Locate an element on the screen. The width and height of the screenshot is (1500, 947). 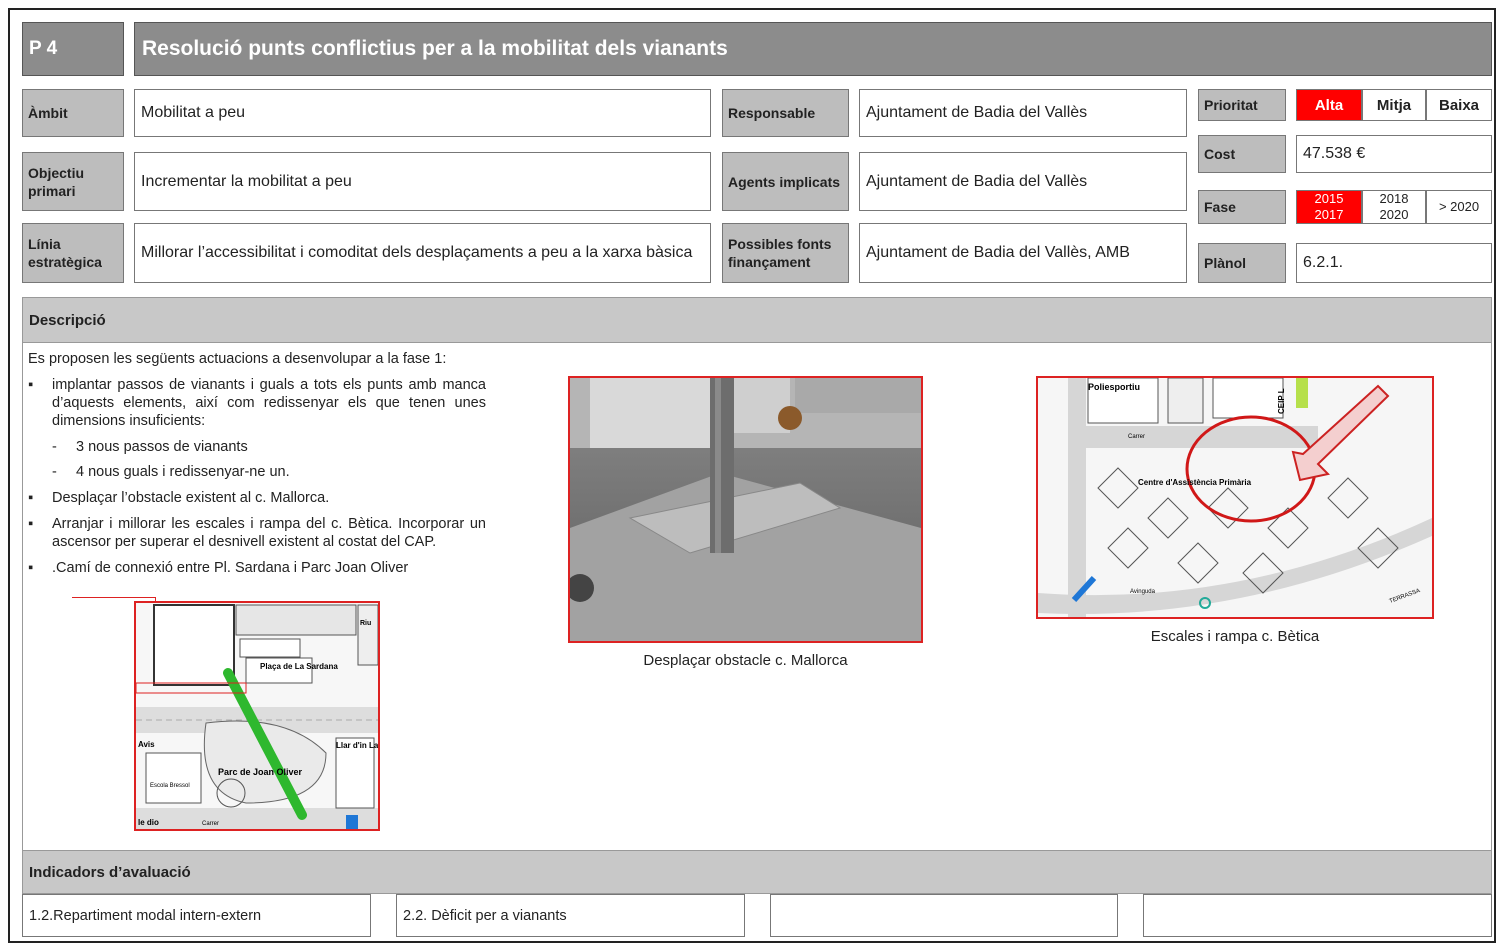
planol-label: Plànol is located at coordinates (1242, 263).